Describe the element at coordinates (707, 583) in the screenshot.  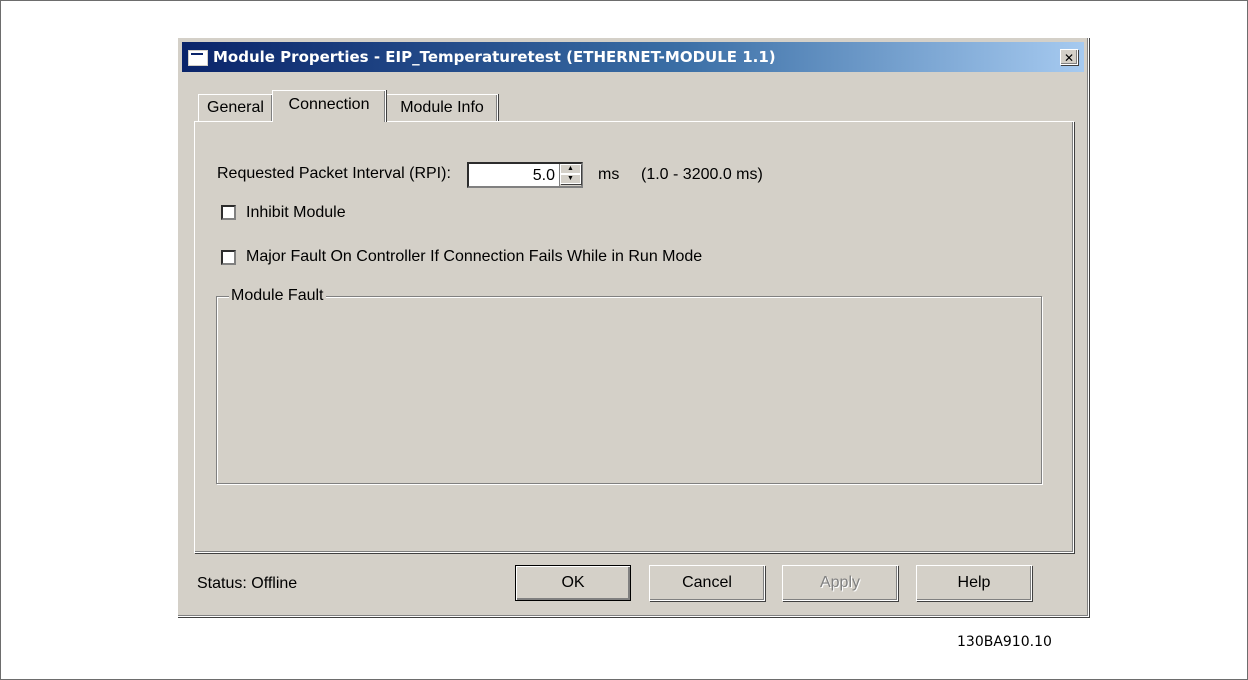
I see `cancel-button: Cancel` at that location.